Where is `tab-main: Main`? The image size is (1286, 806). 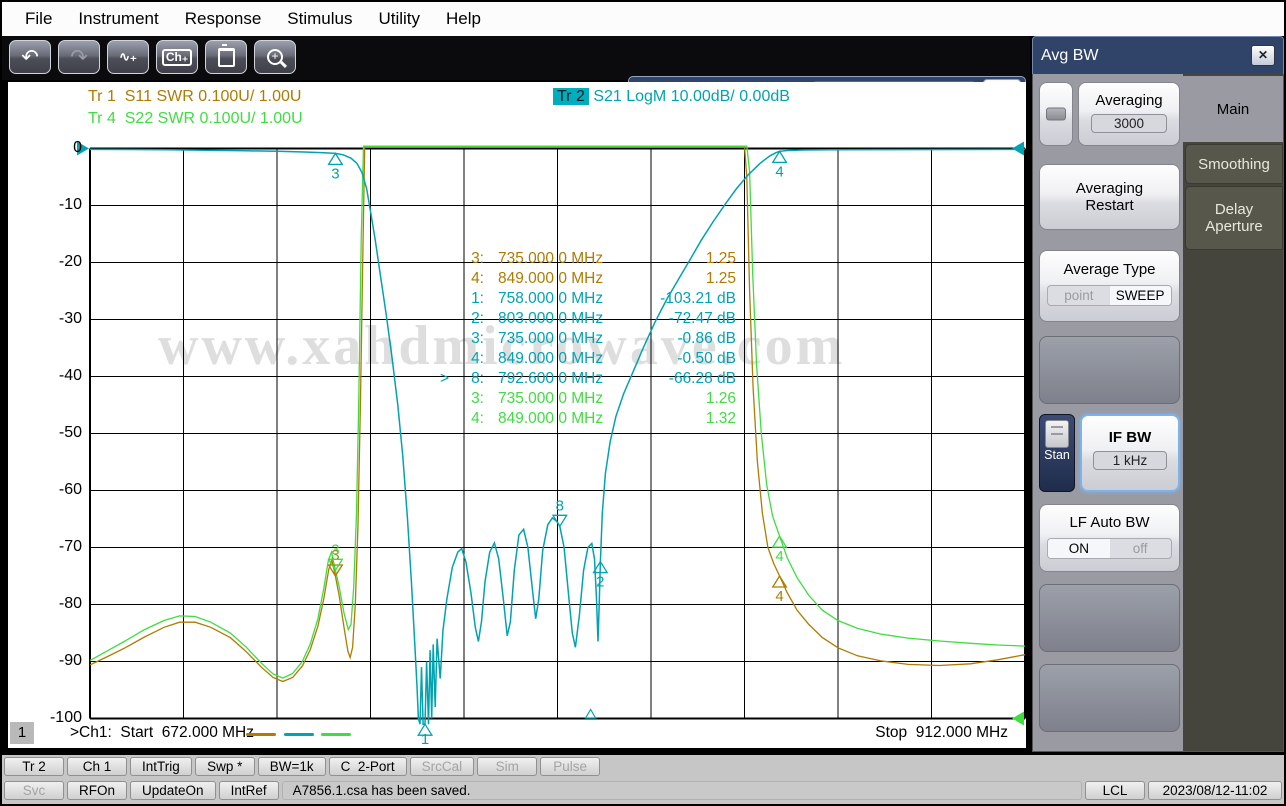
tab-main: Main is located at coordinates (1233, 109).